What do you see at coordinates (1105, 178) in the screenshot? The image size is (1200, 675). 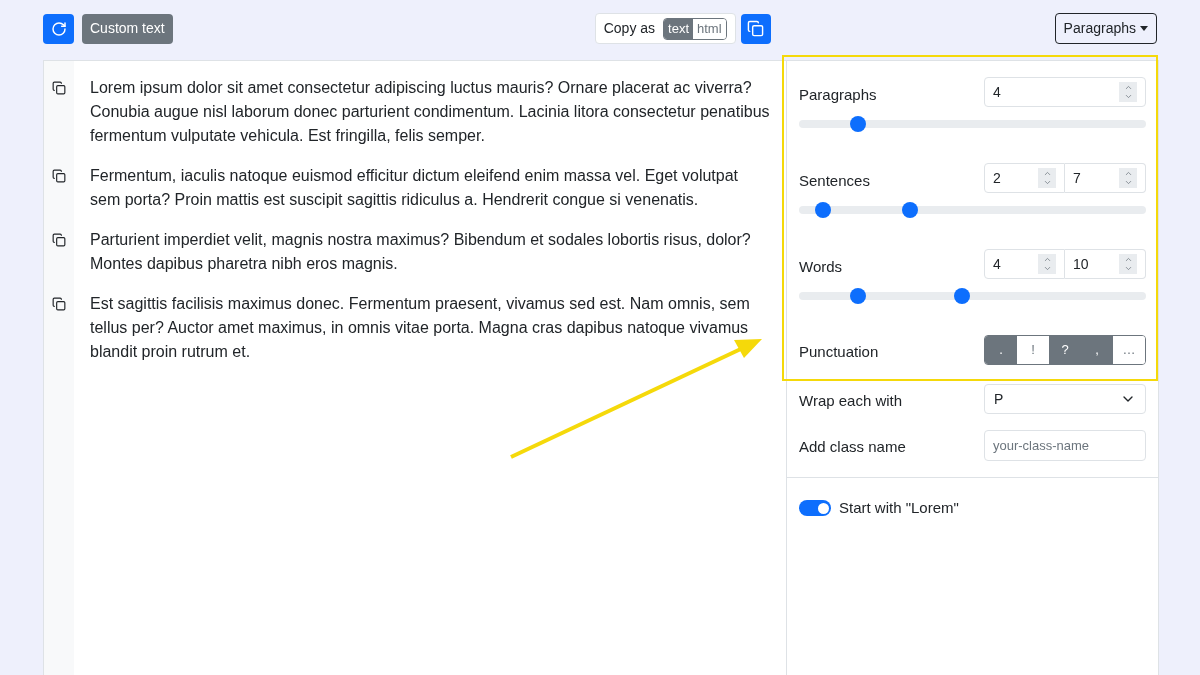 I see `number-field: 7` at bounding box center [1105, 178].